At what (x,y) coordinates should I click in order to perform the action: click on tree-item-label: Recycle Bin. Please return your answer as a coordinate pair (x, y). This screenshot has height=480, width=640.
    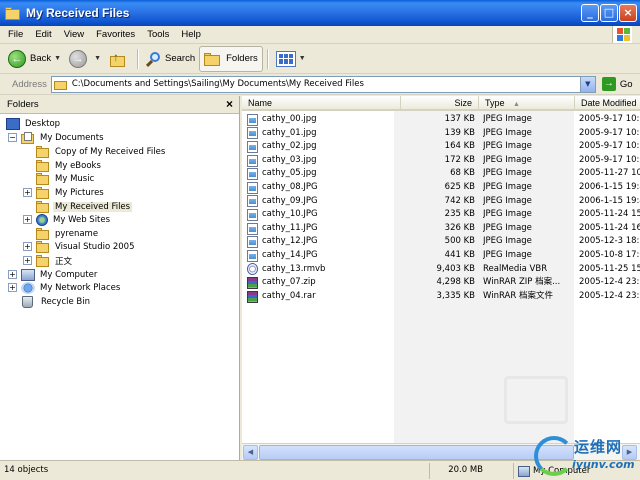
    Looking at the image, I should click on (66, 301).